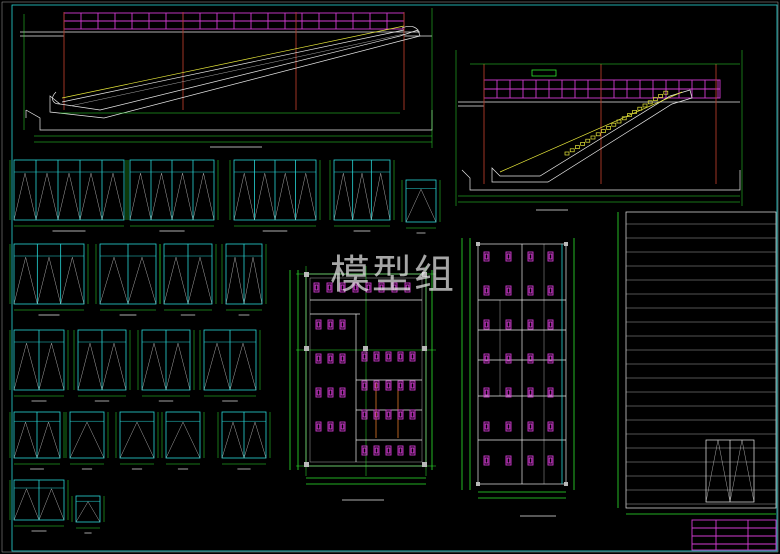 Image resolution: width=780 pixels, height=554 pixels. I want to click on watermark: 模型组, so click(393, 275).